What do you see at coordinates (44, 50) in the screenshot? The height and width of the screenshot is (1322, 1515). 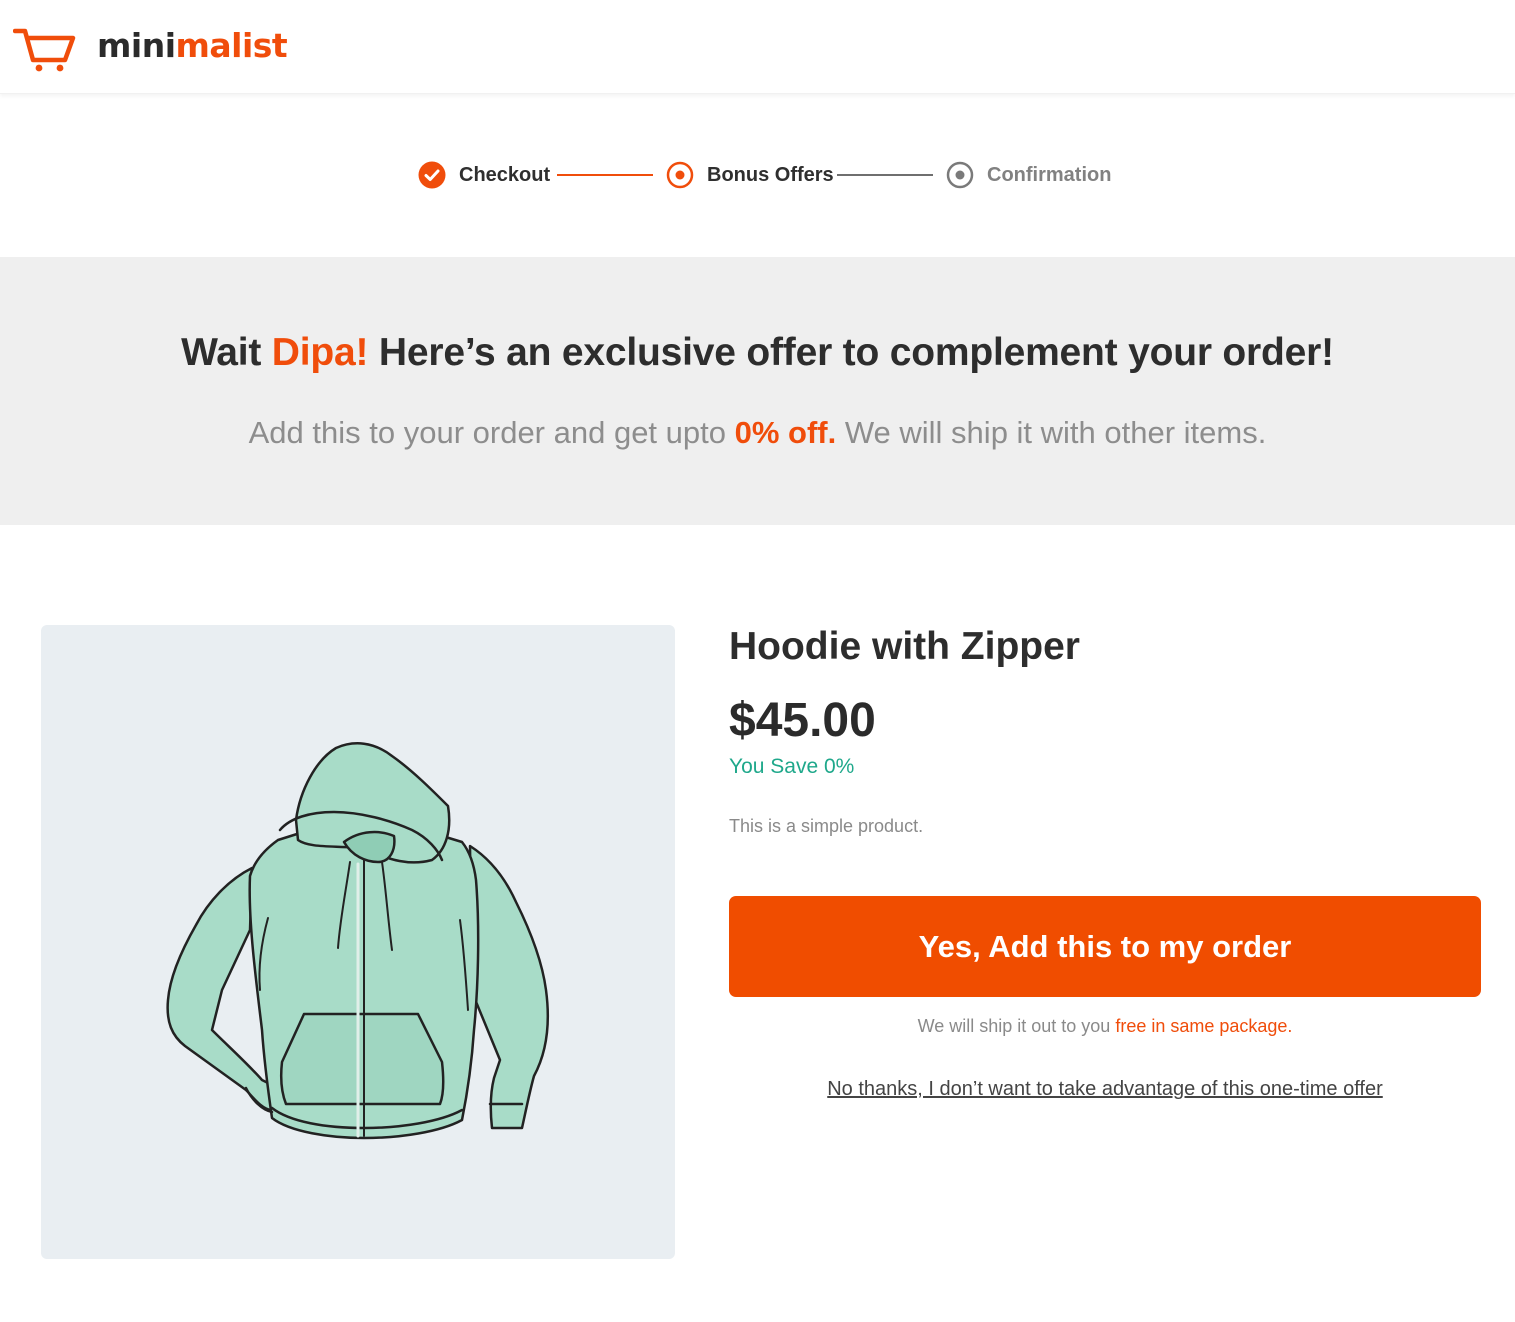 I see `shopping-cart-icon` at bounding box center [44, 50].